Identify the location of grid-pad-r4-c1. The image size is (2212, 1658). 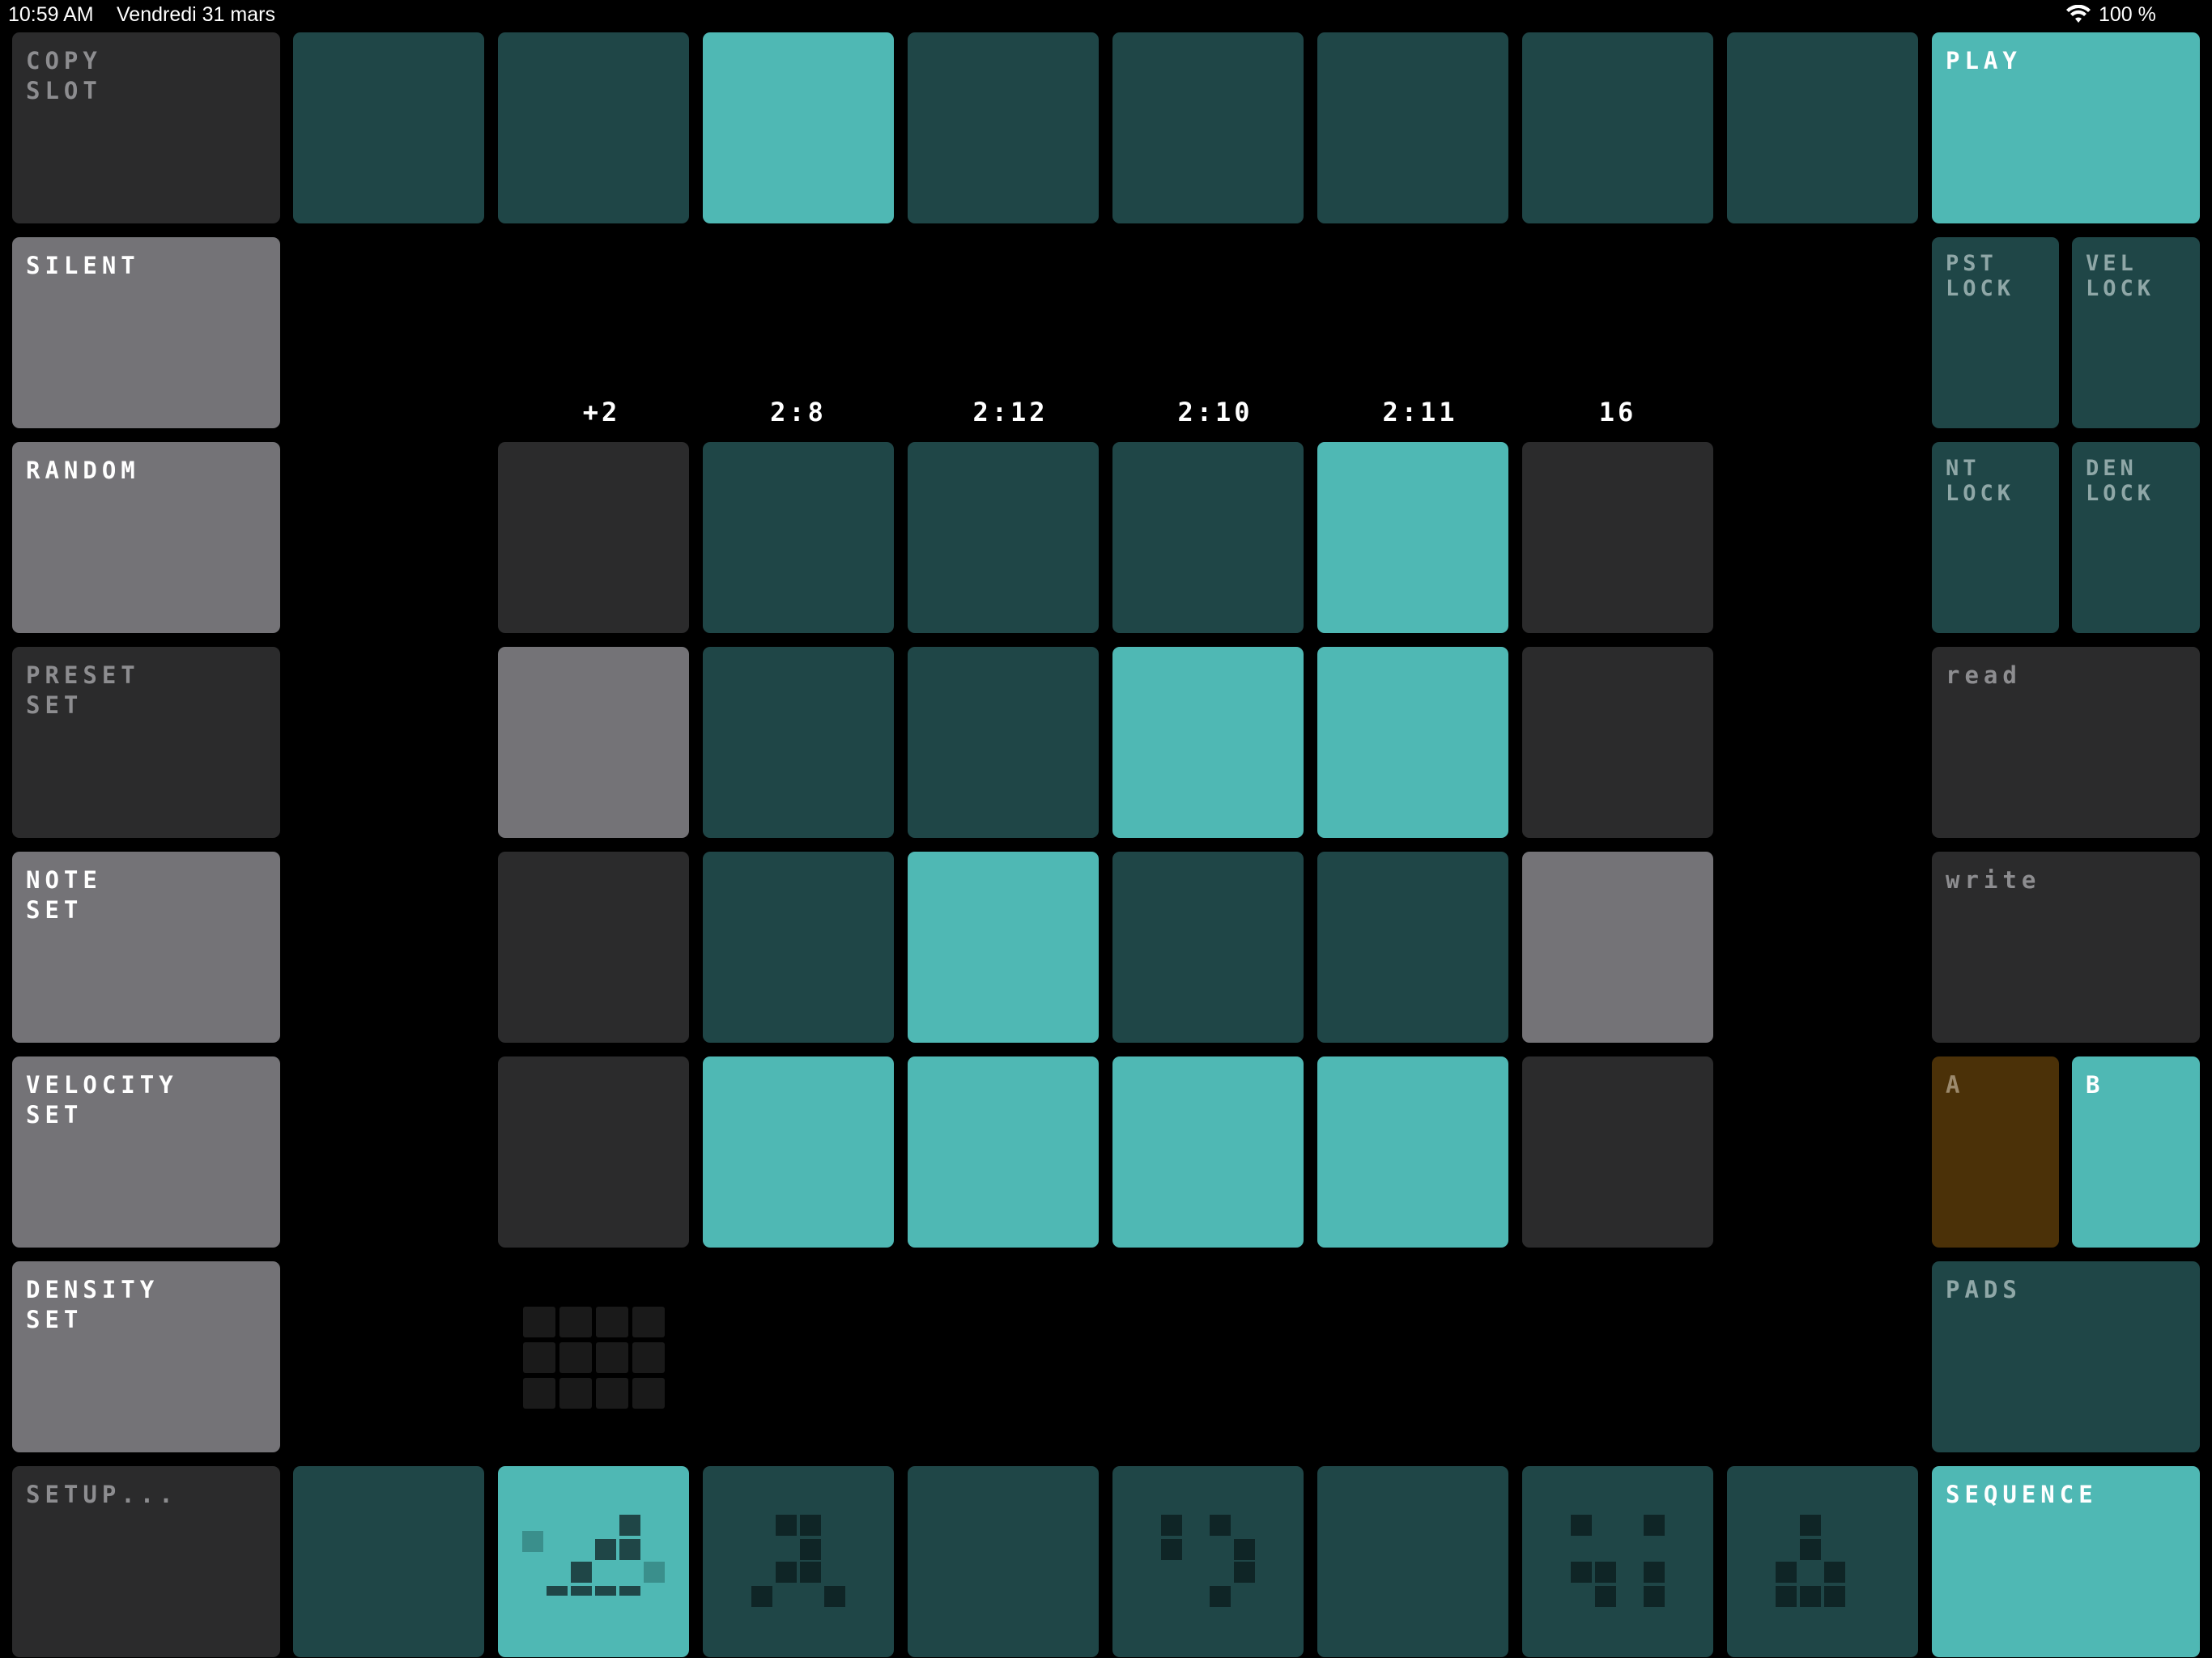
(594, 1152).